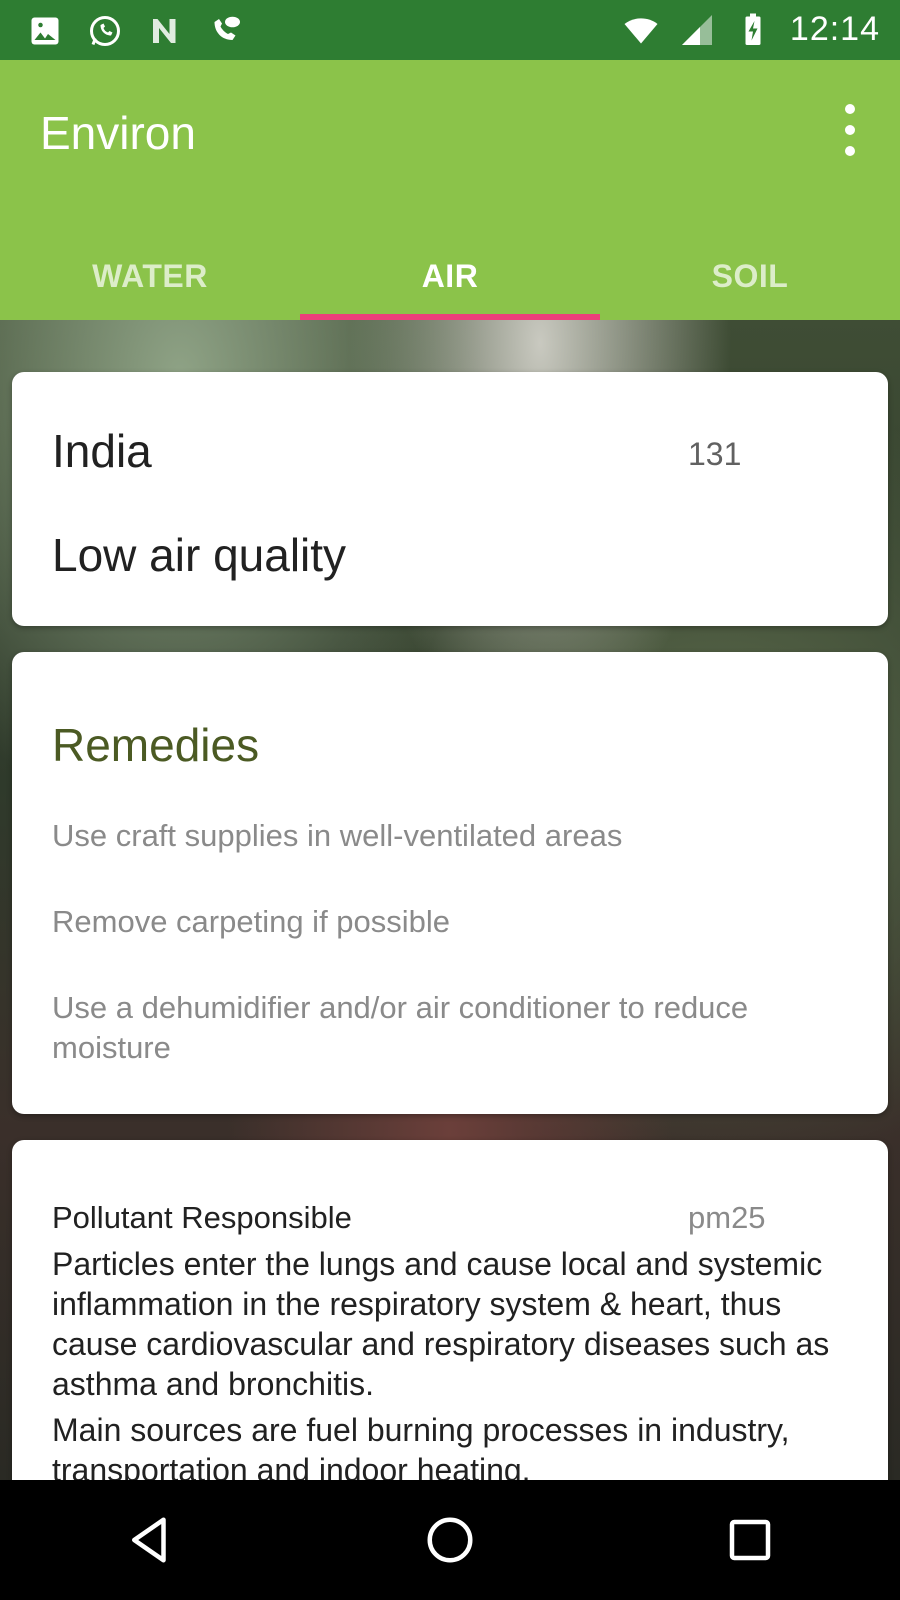 The height and width of the screenshot is (1600, 900). What do you see at coordinates (102, 451) in the screenshot?
I see `country-name: India` at bounding box center [102, 451].